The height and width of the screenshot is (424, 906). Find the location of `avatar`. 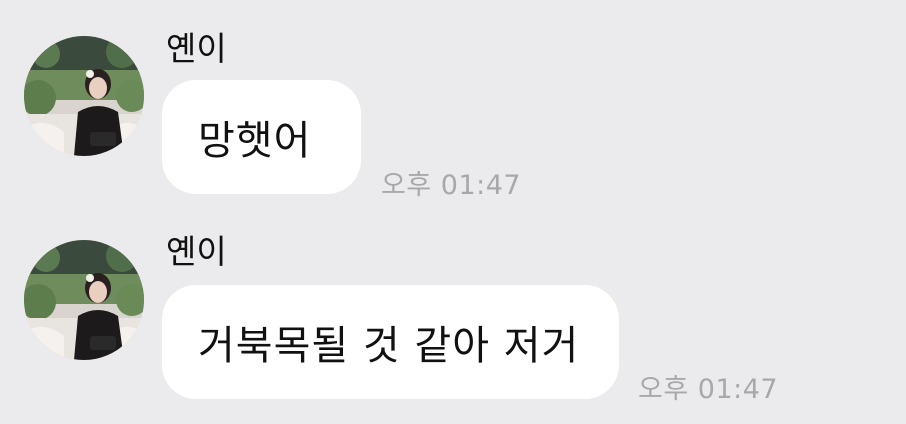

avatar is located at coordinates (84, 300).